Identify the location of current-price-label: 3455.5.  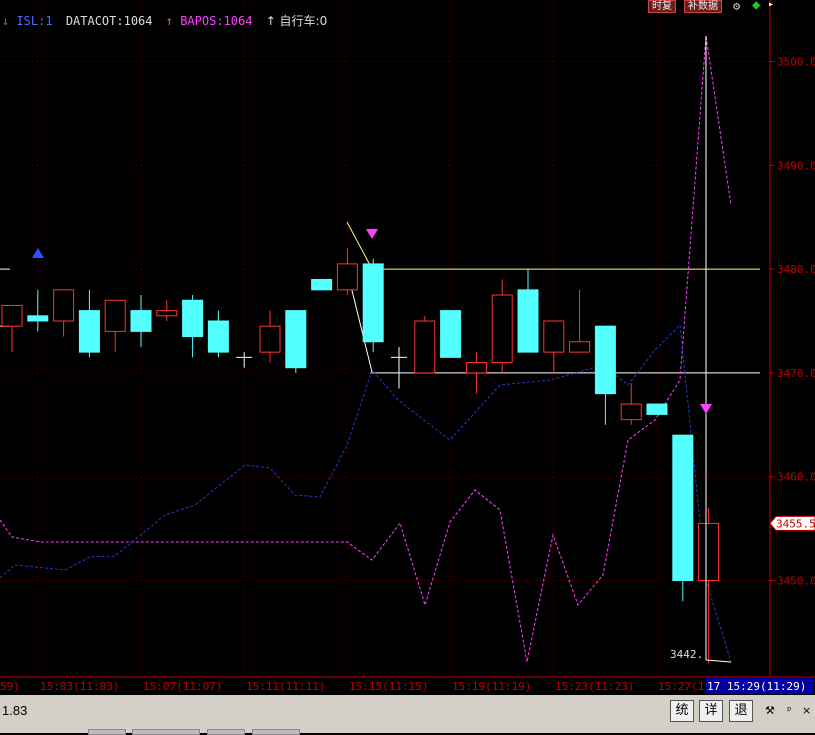
(795, 523).